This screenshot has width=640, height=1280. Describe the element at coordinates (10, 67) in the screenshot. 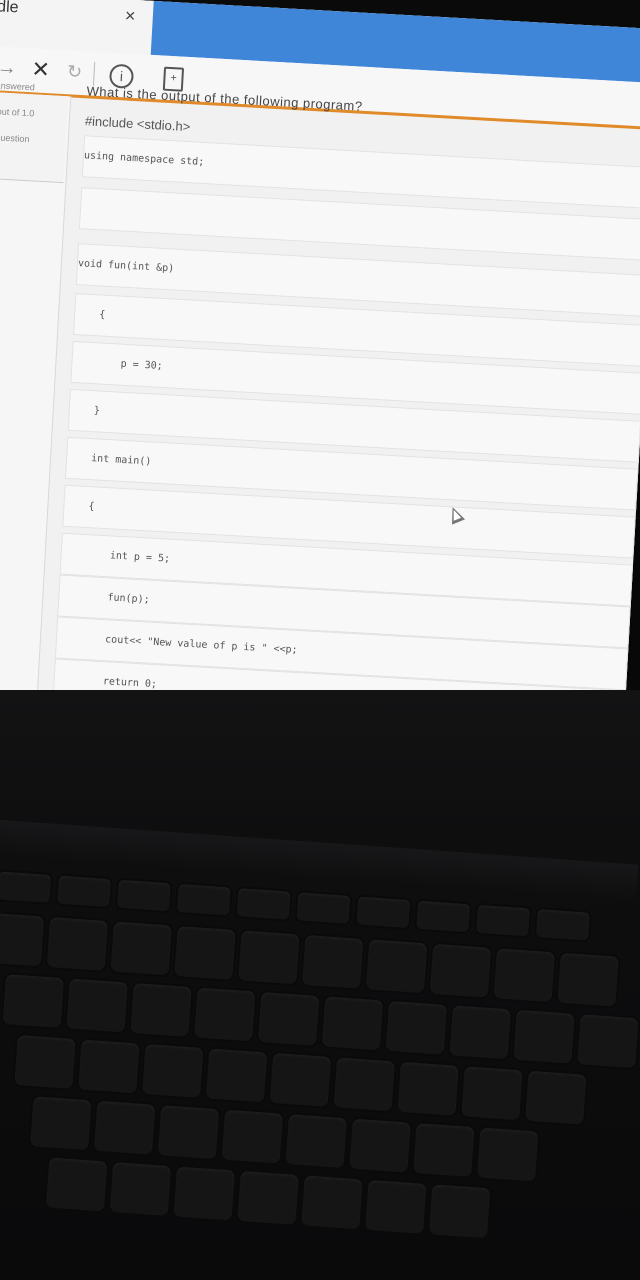

I see `forward-icon: →` at that location.